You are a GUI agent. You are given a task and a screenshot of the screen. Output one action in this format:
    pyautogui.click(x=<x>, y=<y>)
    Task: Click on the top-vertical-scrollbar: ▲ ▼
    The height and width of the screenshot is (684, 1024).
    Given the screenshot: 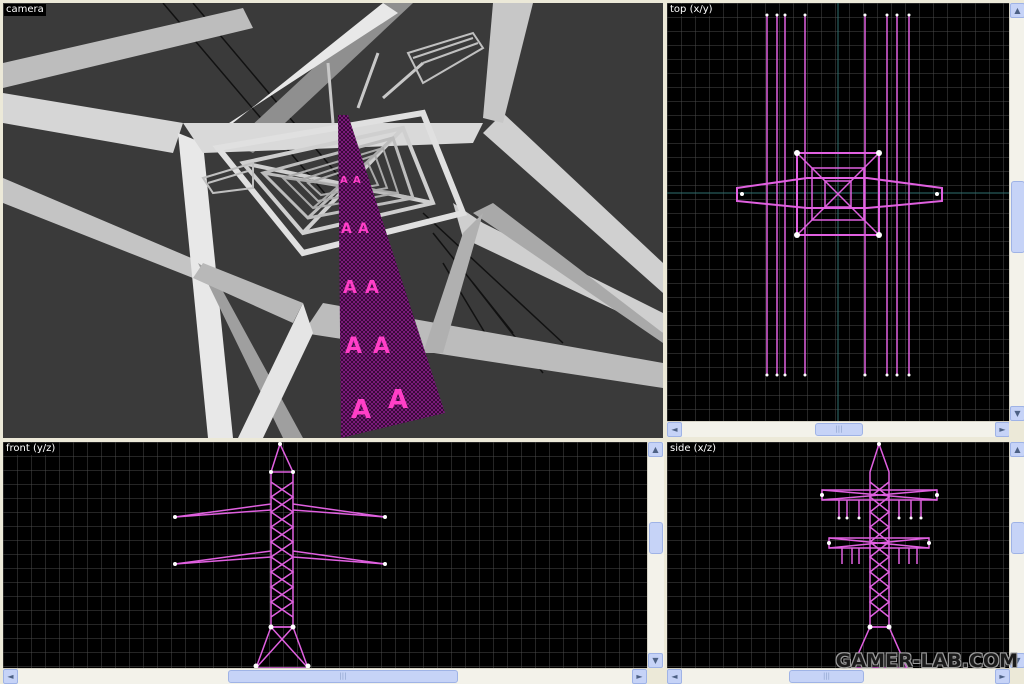 What is the action you would take?
    pyautogui.click(x=1016, y=212)
    